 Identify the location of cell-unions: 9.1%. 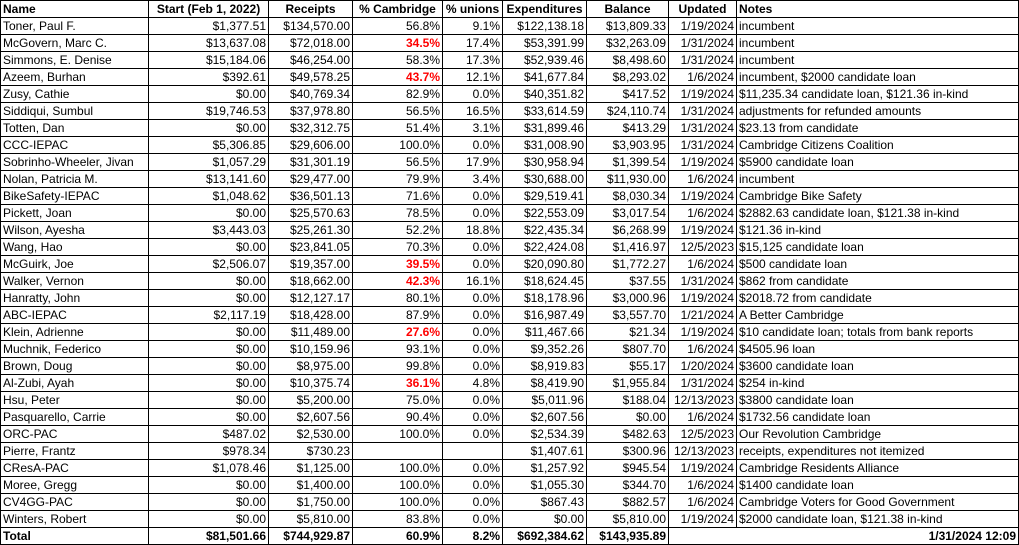
(472, 26).